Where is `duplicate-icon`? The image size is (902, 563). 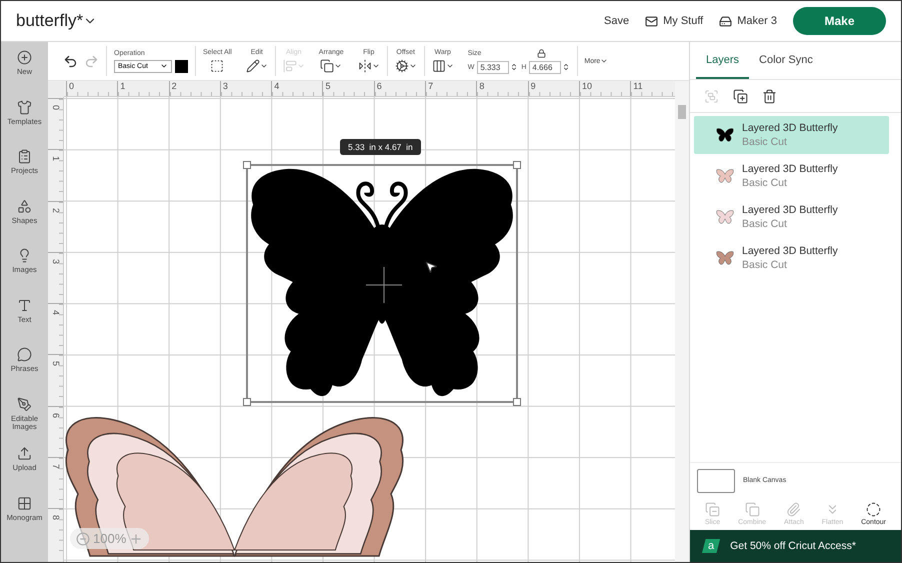
duplicate-icon is located at coordinates (740, 96).